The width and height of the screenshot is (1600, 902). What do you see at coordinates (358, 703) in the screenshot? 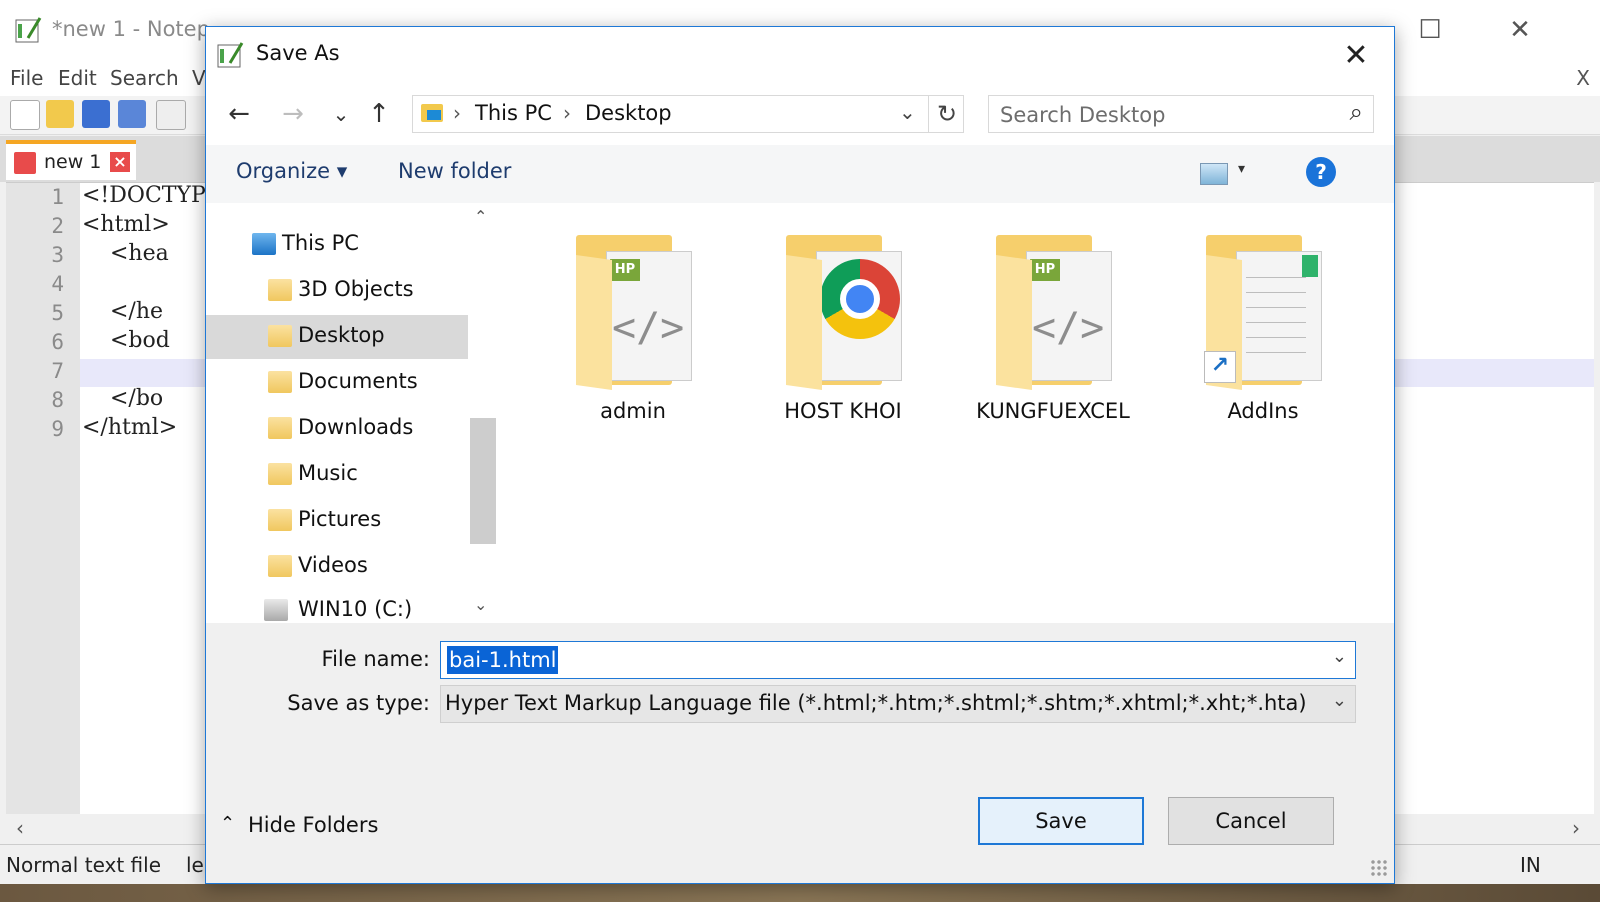
I see `save-as-type-label: Save as type:` at bounding box center [358, 703].